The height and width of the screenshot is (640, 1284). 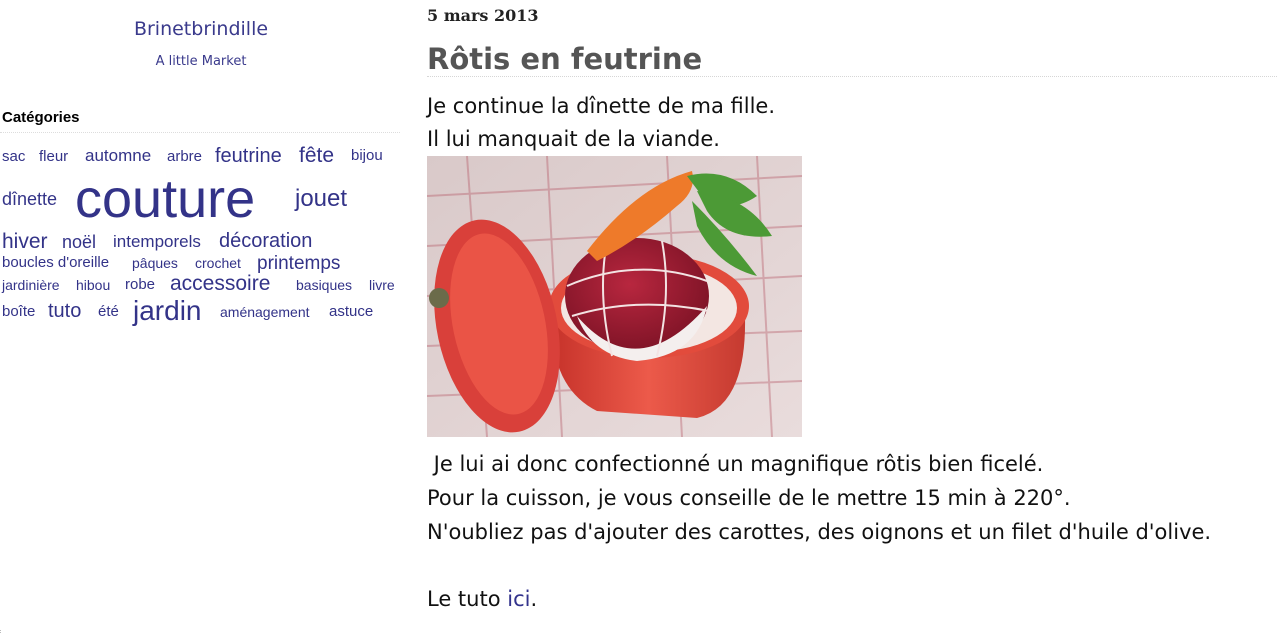 What do you see at coordinates (165, 199) in the screenshot?
I see `tag-link-couture: couture` at bounding box center [165, 199].